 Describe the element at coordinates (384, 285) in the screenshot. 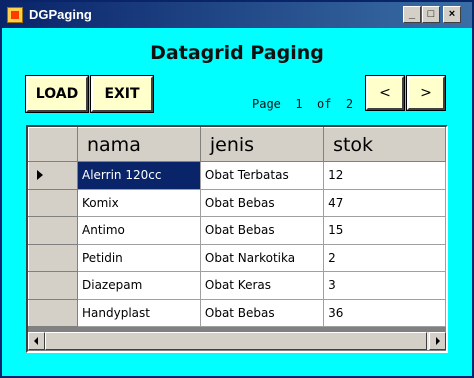

I see `grid-cell-stok: 3` at that location.